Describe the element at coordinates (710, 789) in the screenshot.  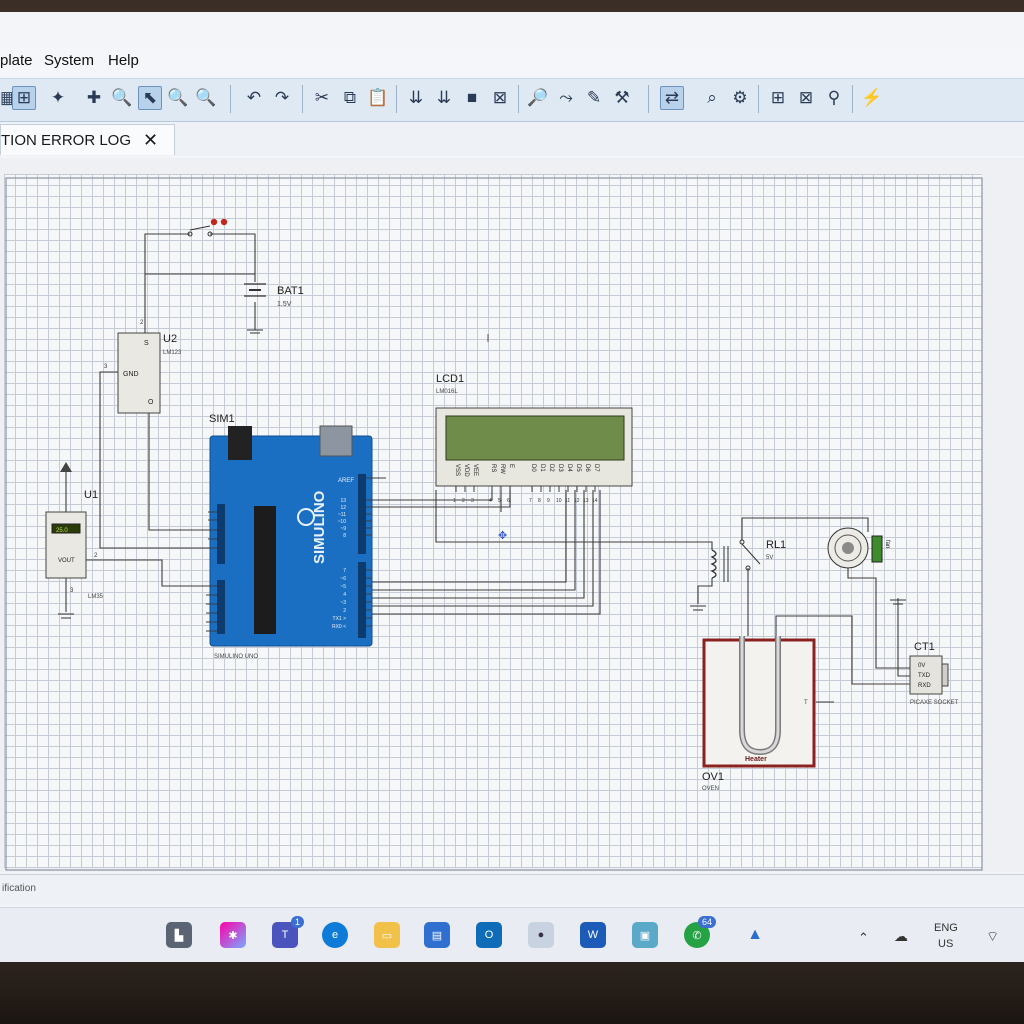
I see `oven-value: OVEN` at that location.